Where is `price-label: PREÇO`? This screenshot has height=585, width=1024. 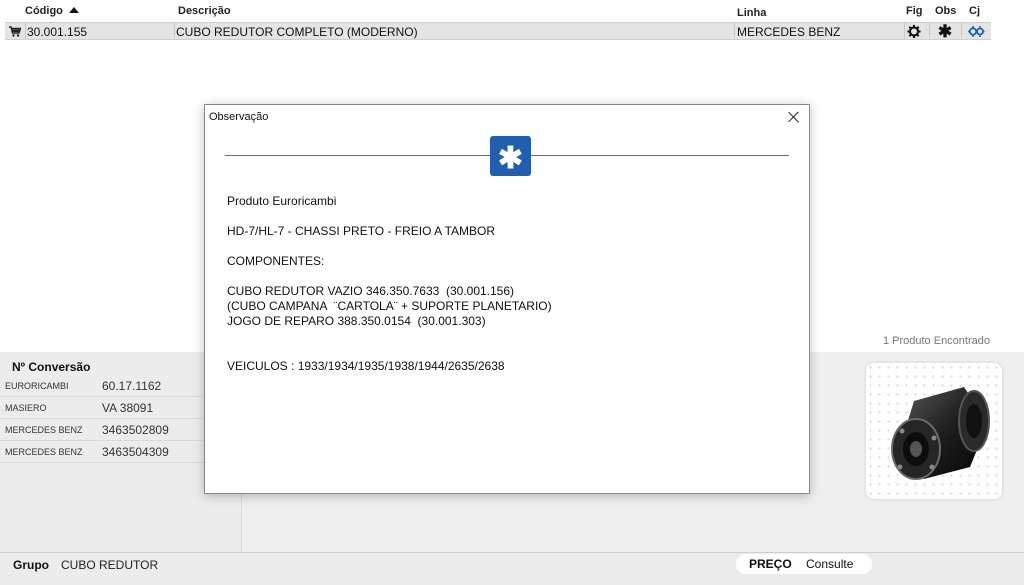 price-label: PREÇO is located at coordinates (770, 564).